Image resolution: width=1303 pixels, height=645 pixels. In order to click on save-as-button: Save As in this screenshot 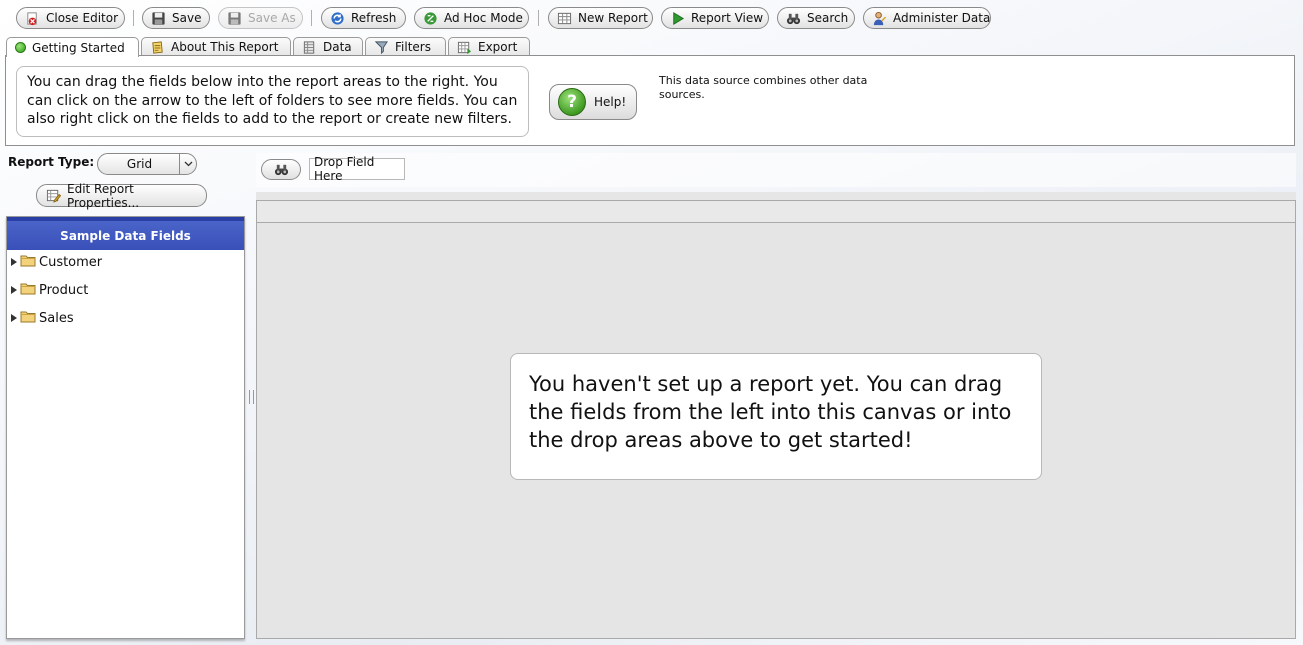, I will do `click(260, 18)`.